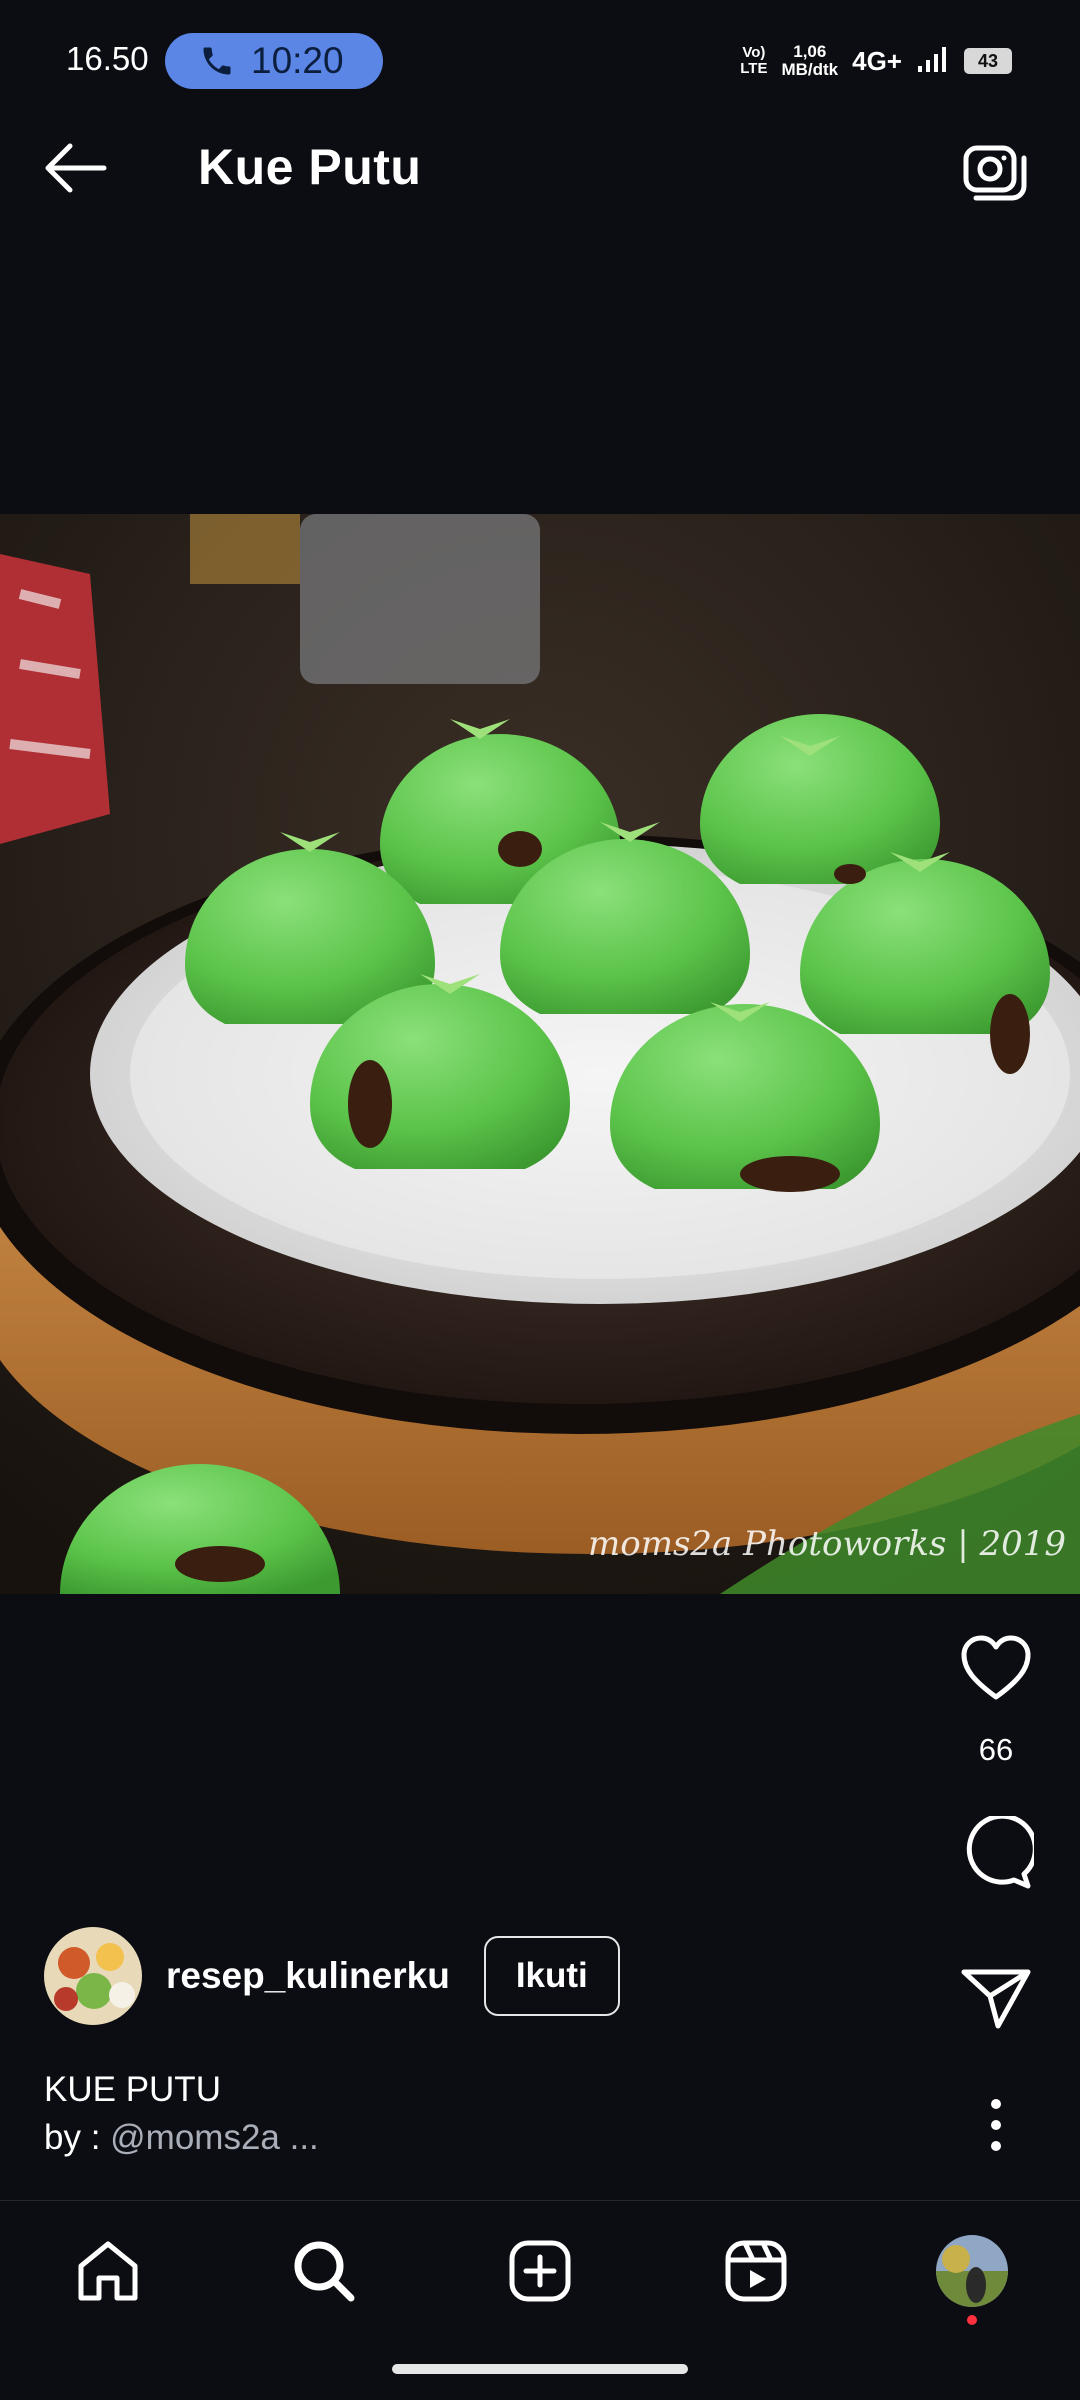  I want to click on nav-reels, so click(756, 2271).